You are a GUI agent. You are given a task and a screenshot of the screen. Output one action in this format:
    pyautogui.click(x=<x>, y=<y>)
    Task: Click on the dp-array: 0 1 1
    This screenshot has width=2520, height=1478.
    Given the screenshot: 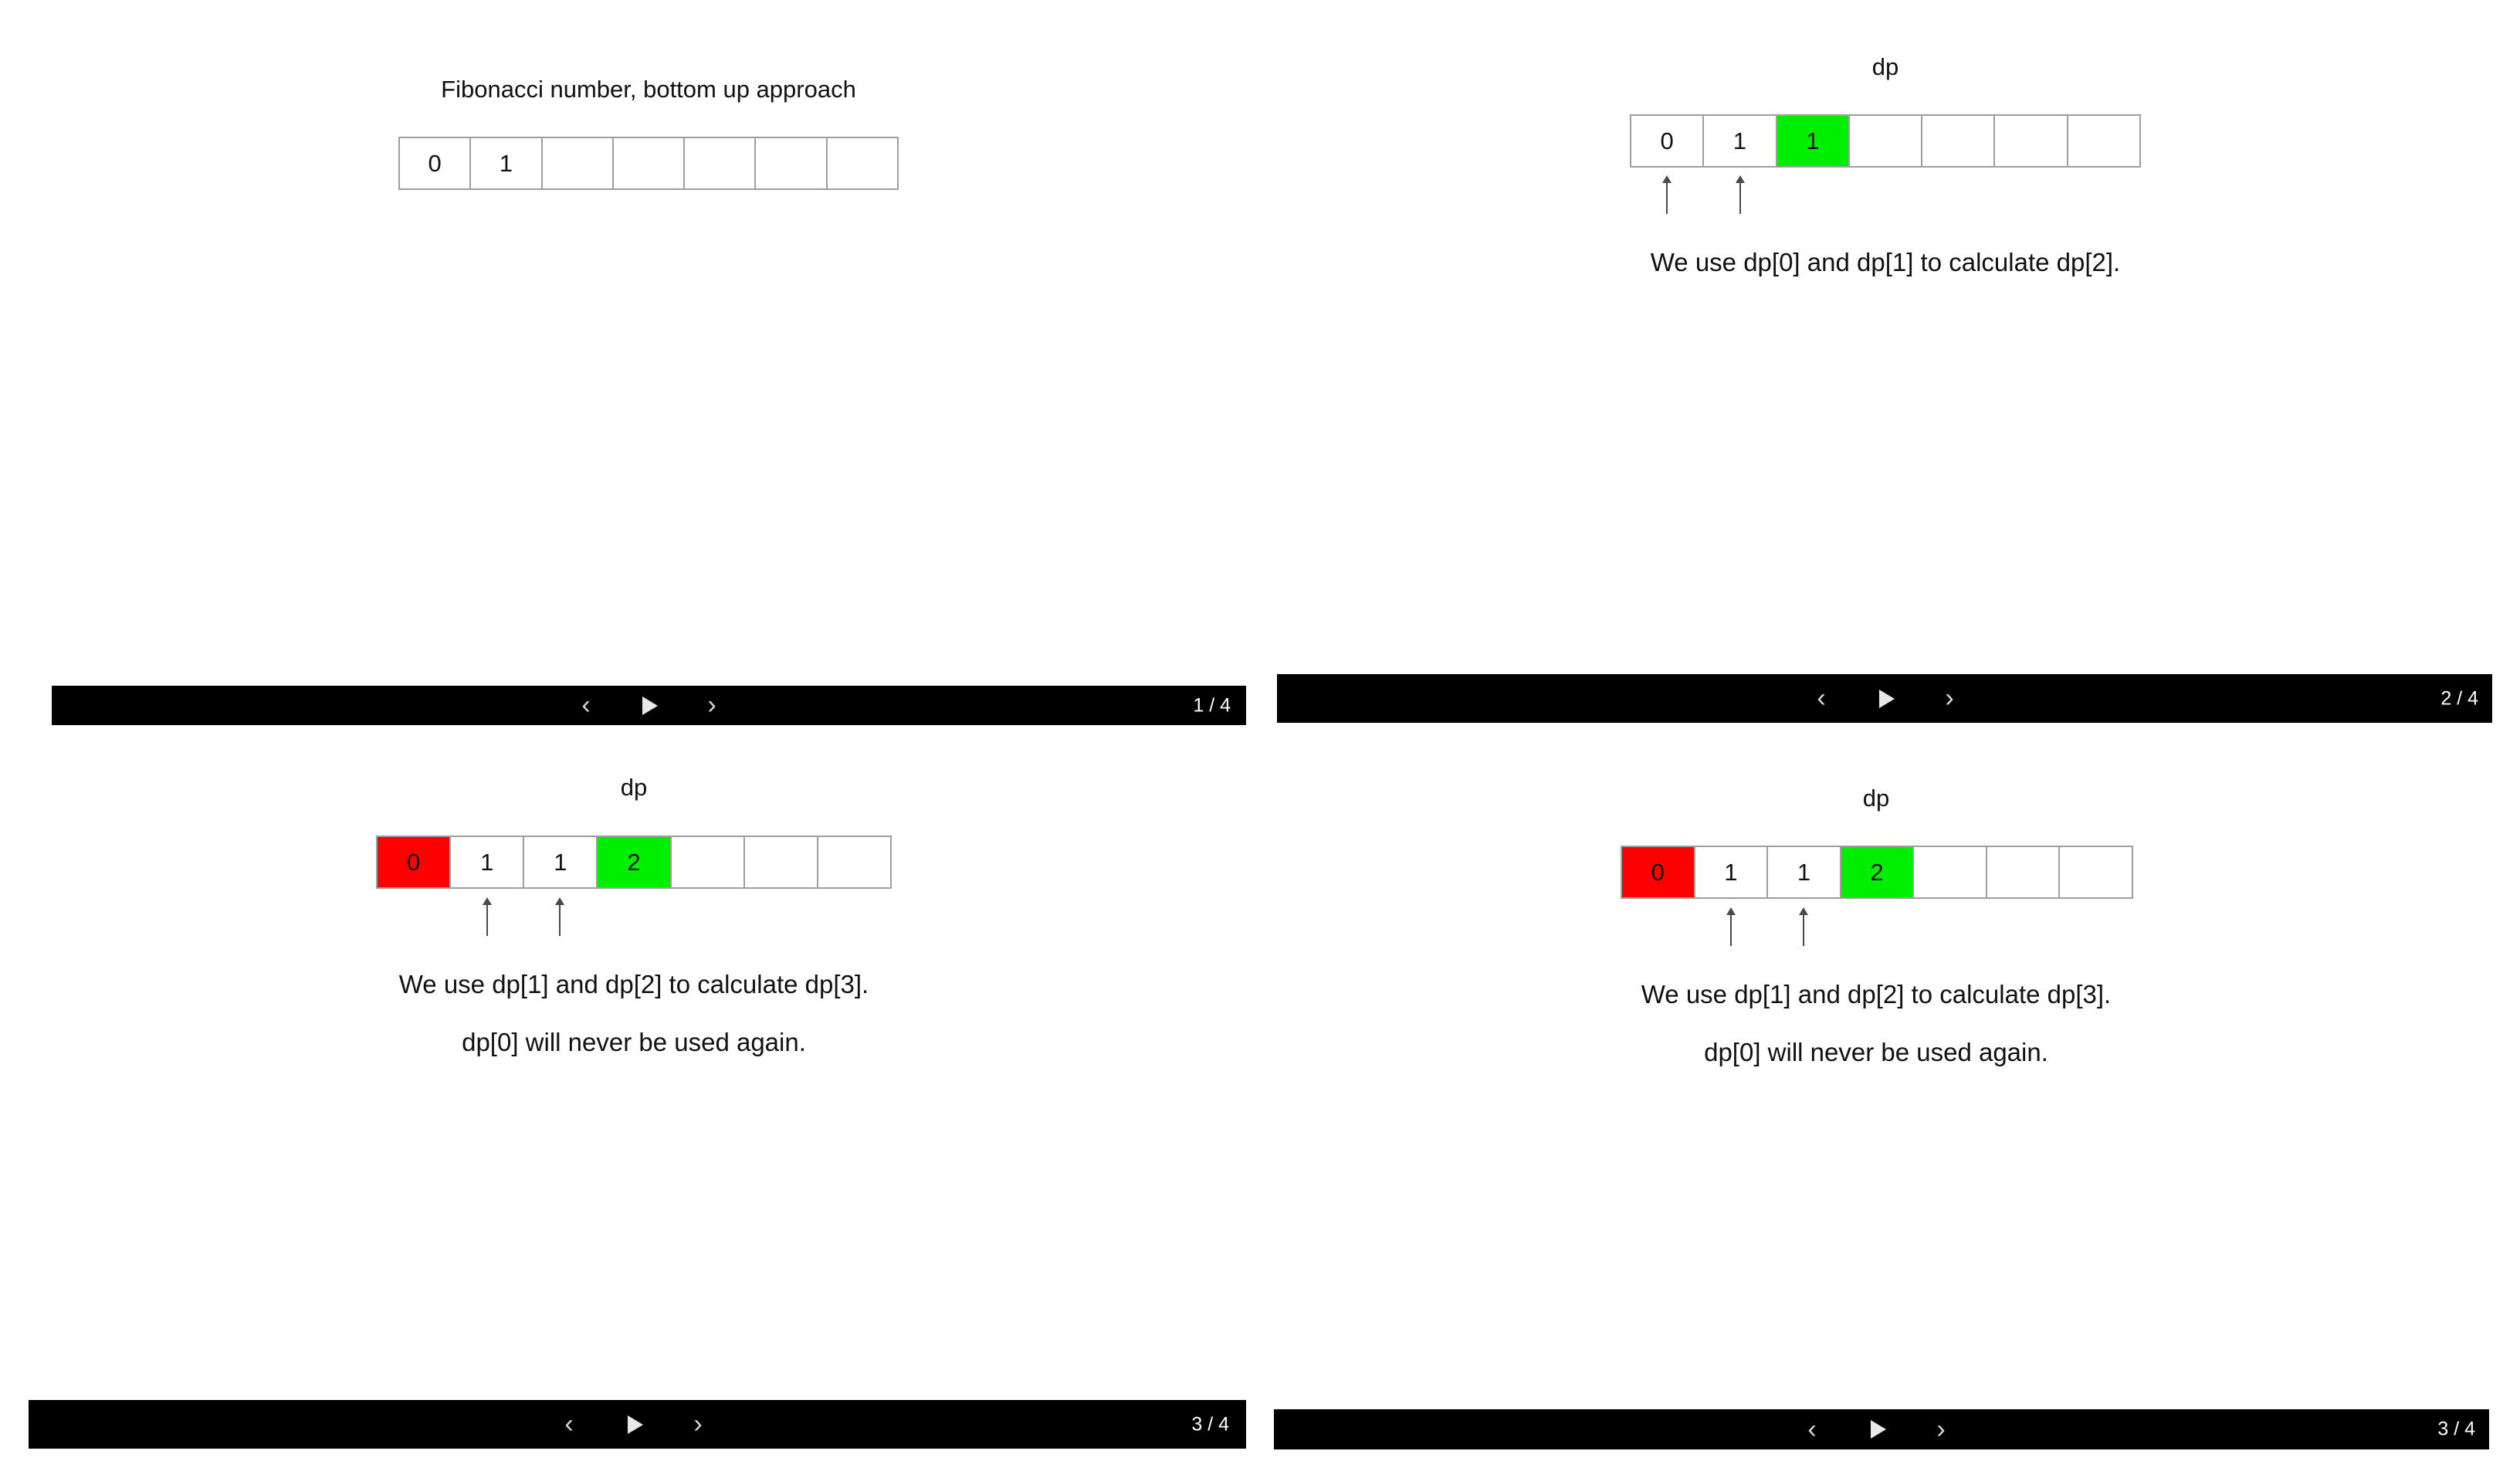 What is the action you would take?
    pyautogui.click(x=1886, y=141)
    